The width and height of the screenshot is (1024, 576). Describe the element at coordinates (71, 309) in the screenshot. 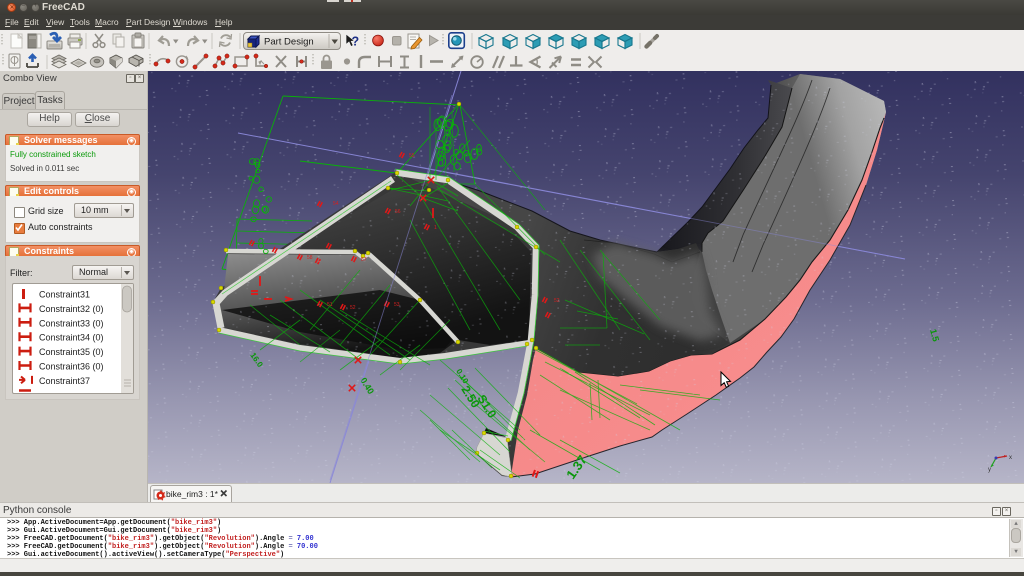

I see `svg-text: Constraint32 (0)` at that location.